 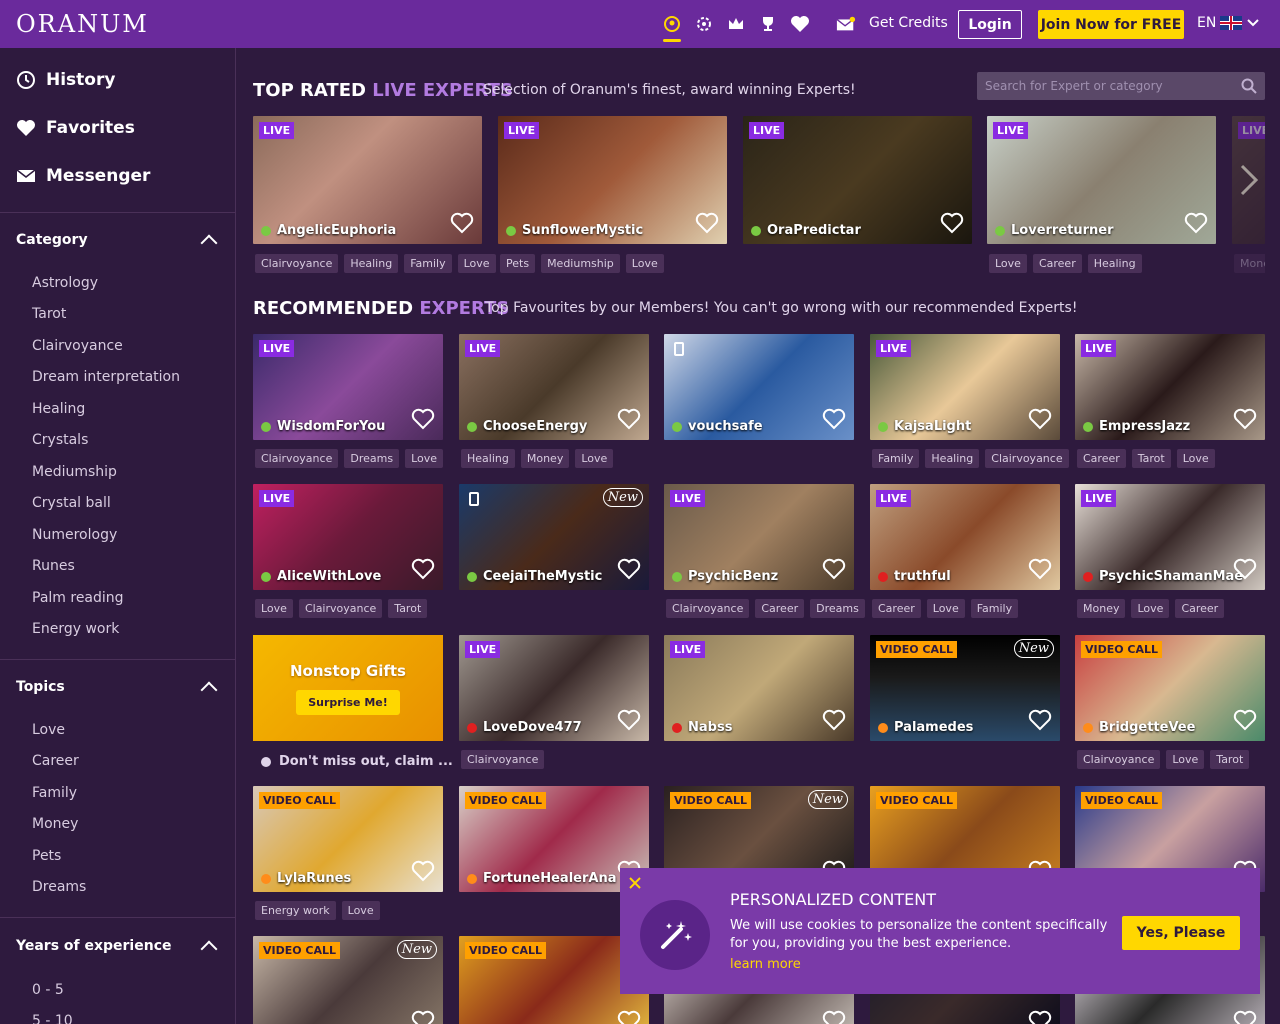 What do you see at coordinates (117, 946) in the screenshot?
I see `years-section-header: Years of experience` at bounding box center [117, 946].